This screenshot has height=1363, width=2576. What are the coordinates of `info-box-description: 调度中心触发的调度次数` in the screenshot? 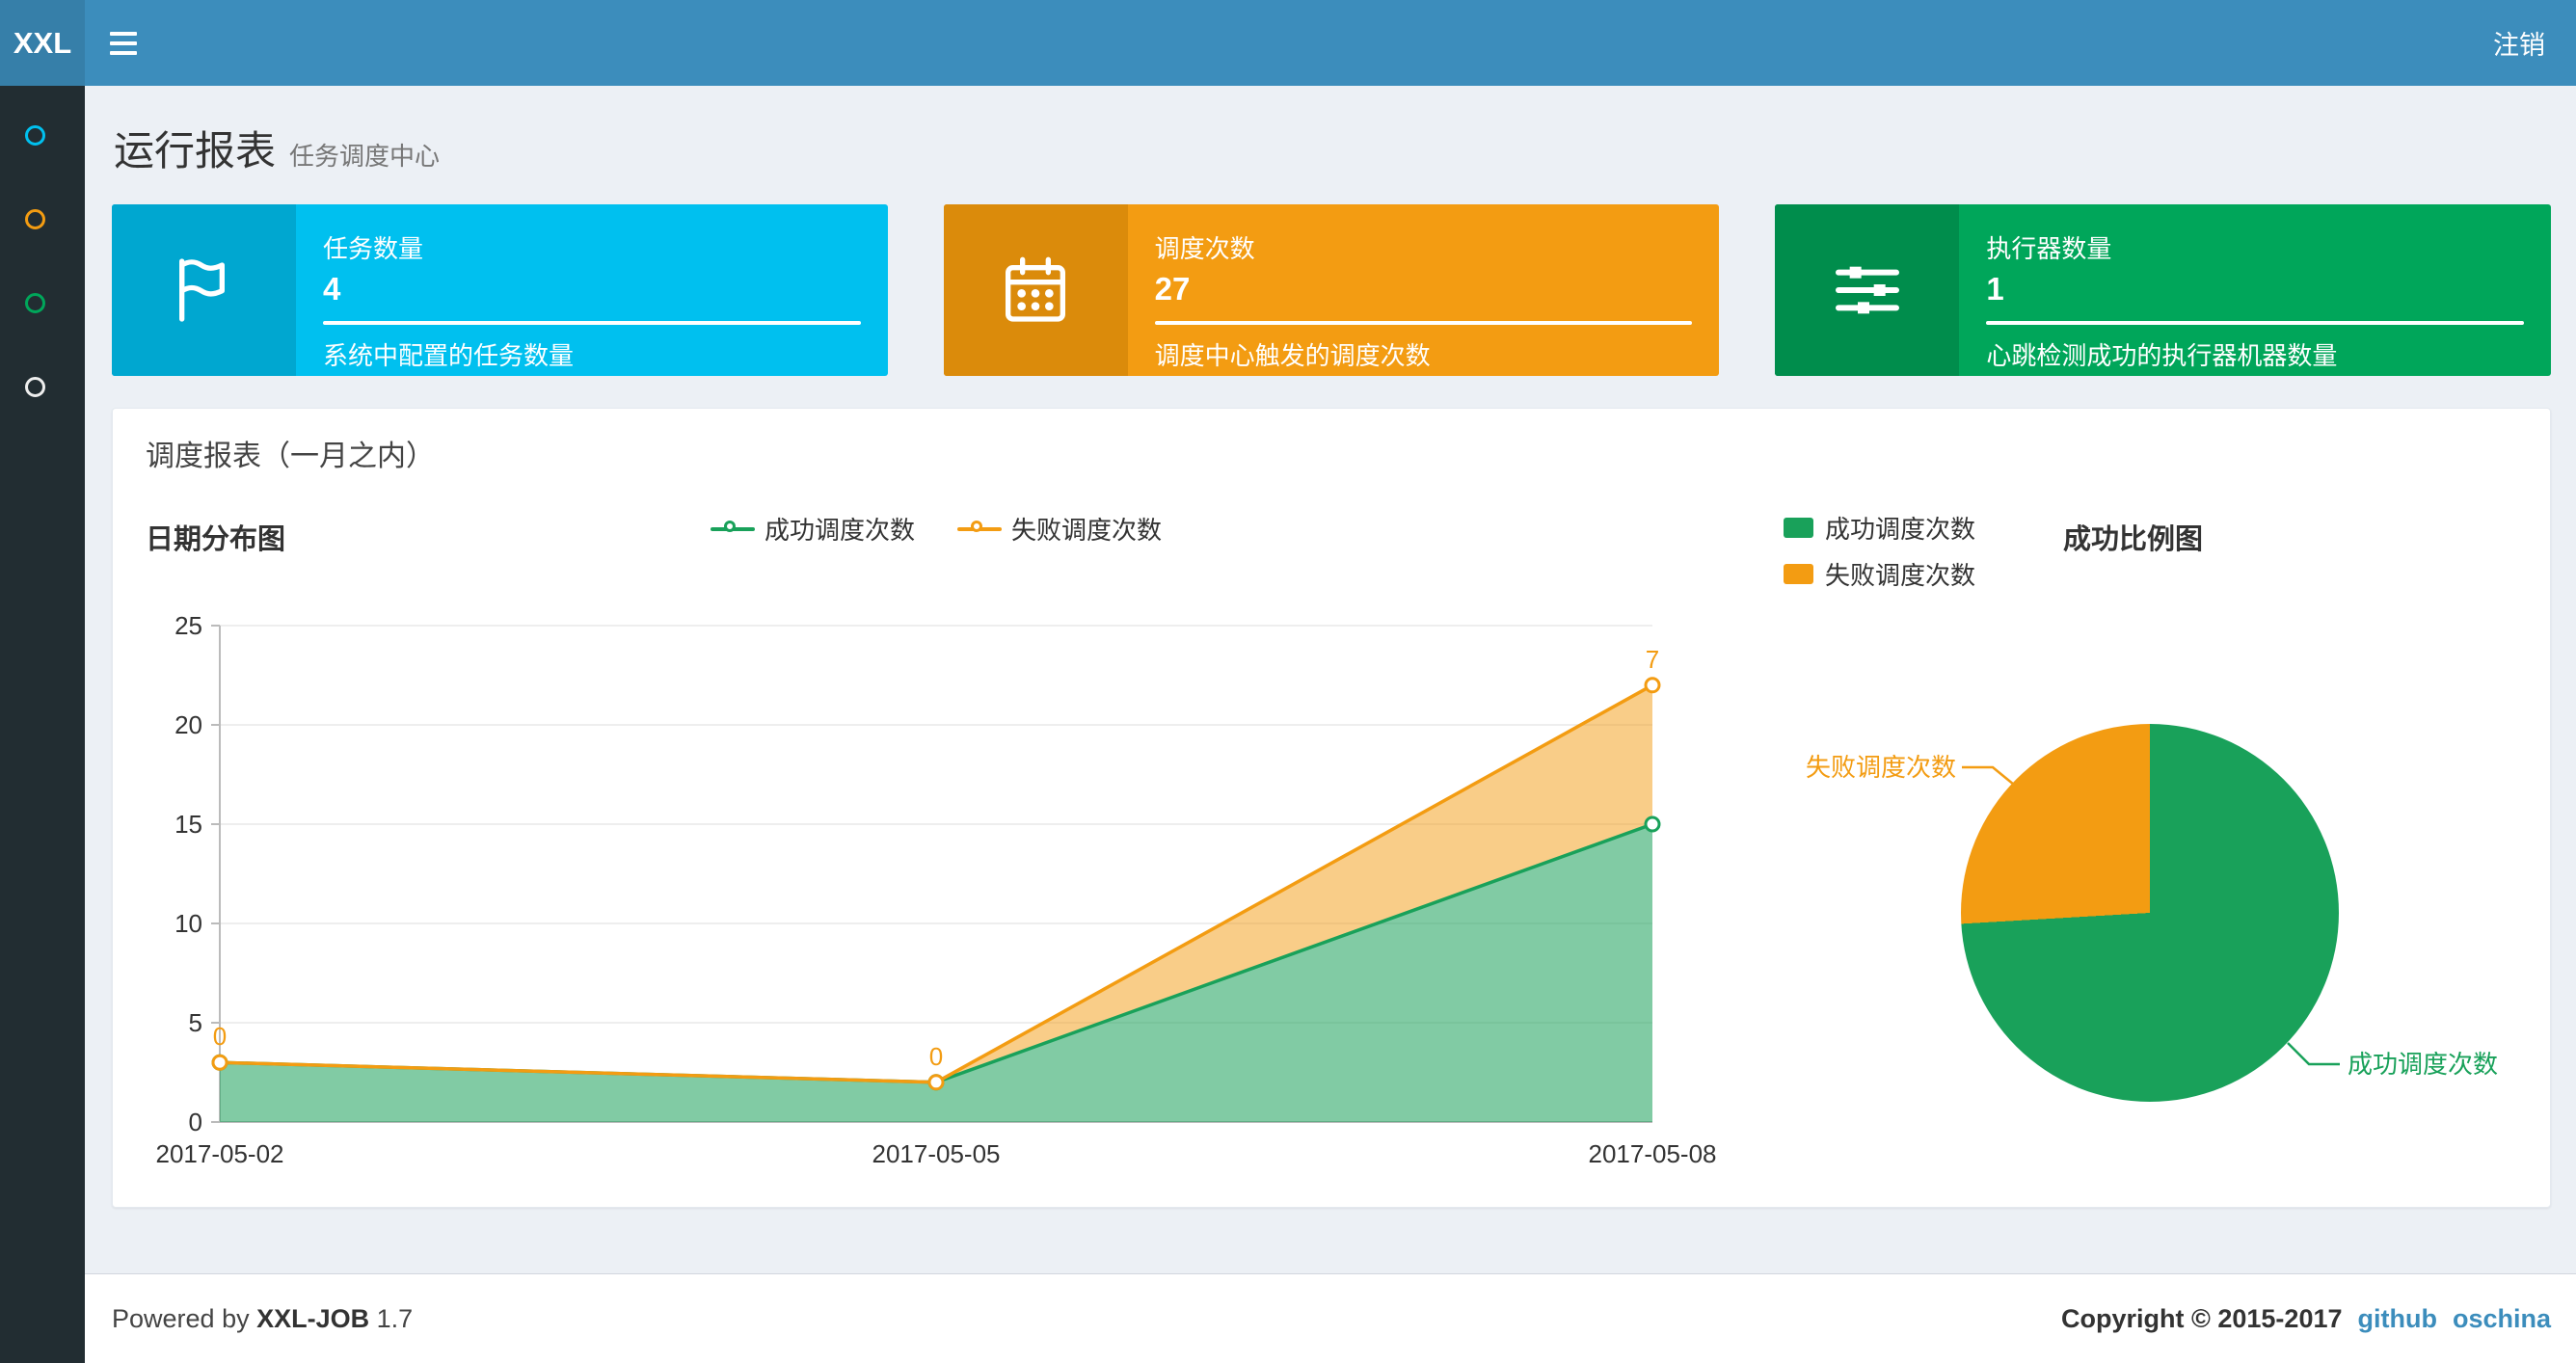 It's located at (1292, 355).